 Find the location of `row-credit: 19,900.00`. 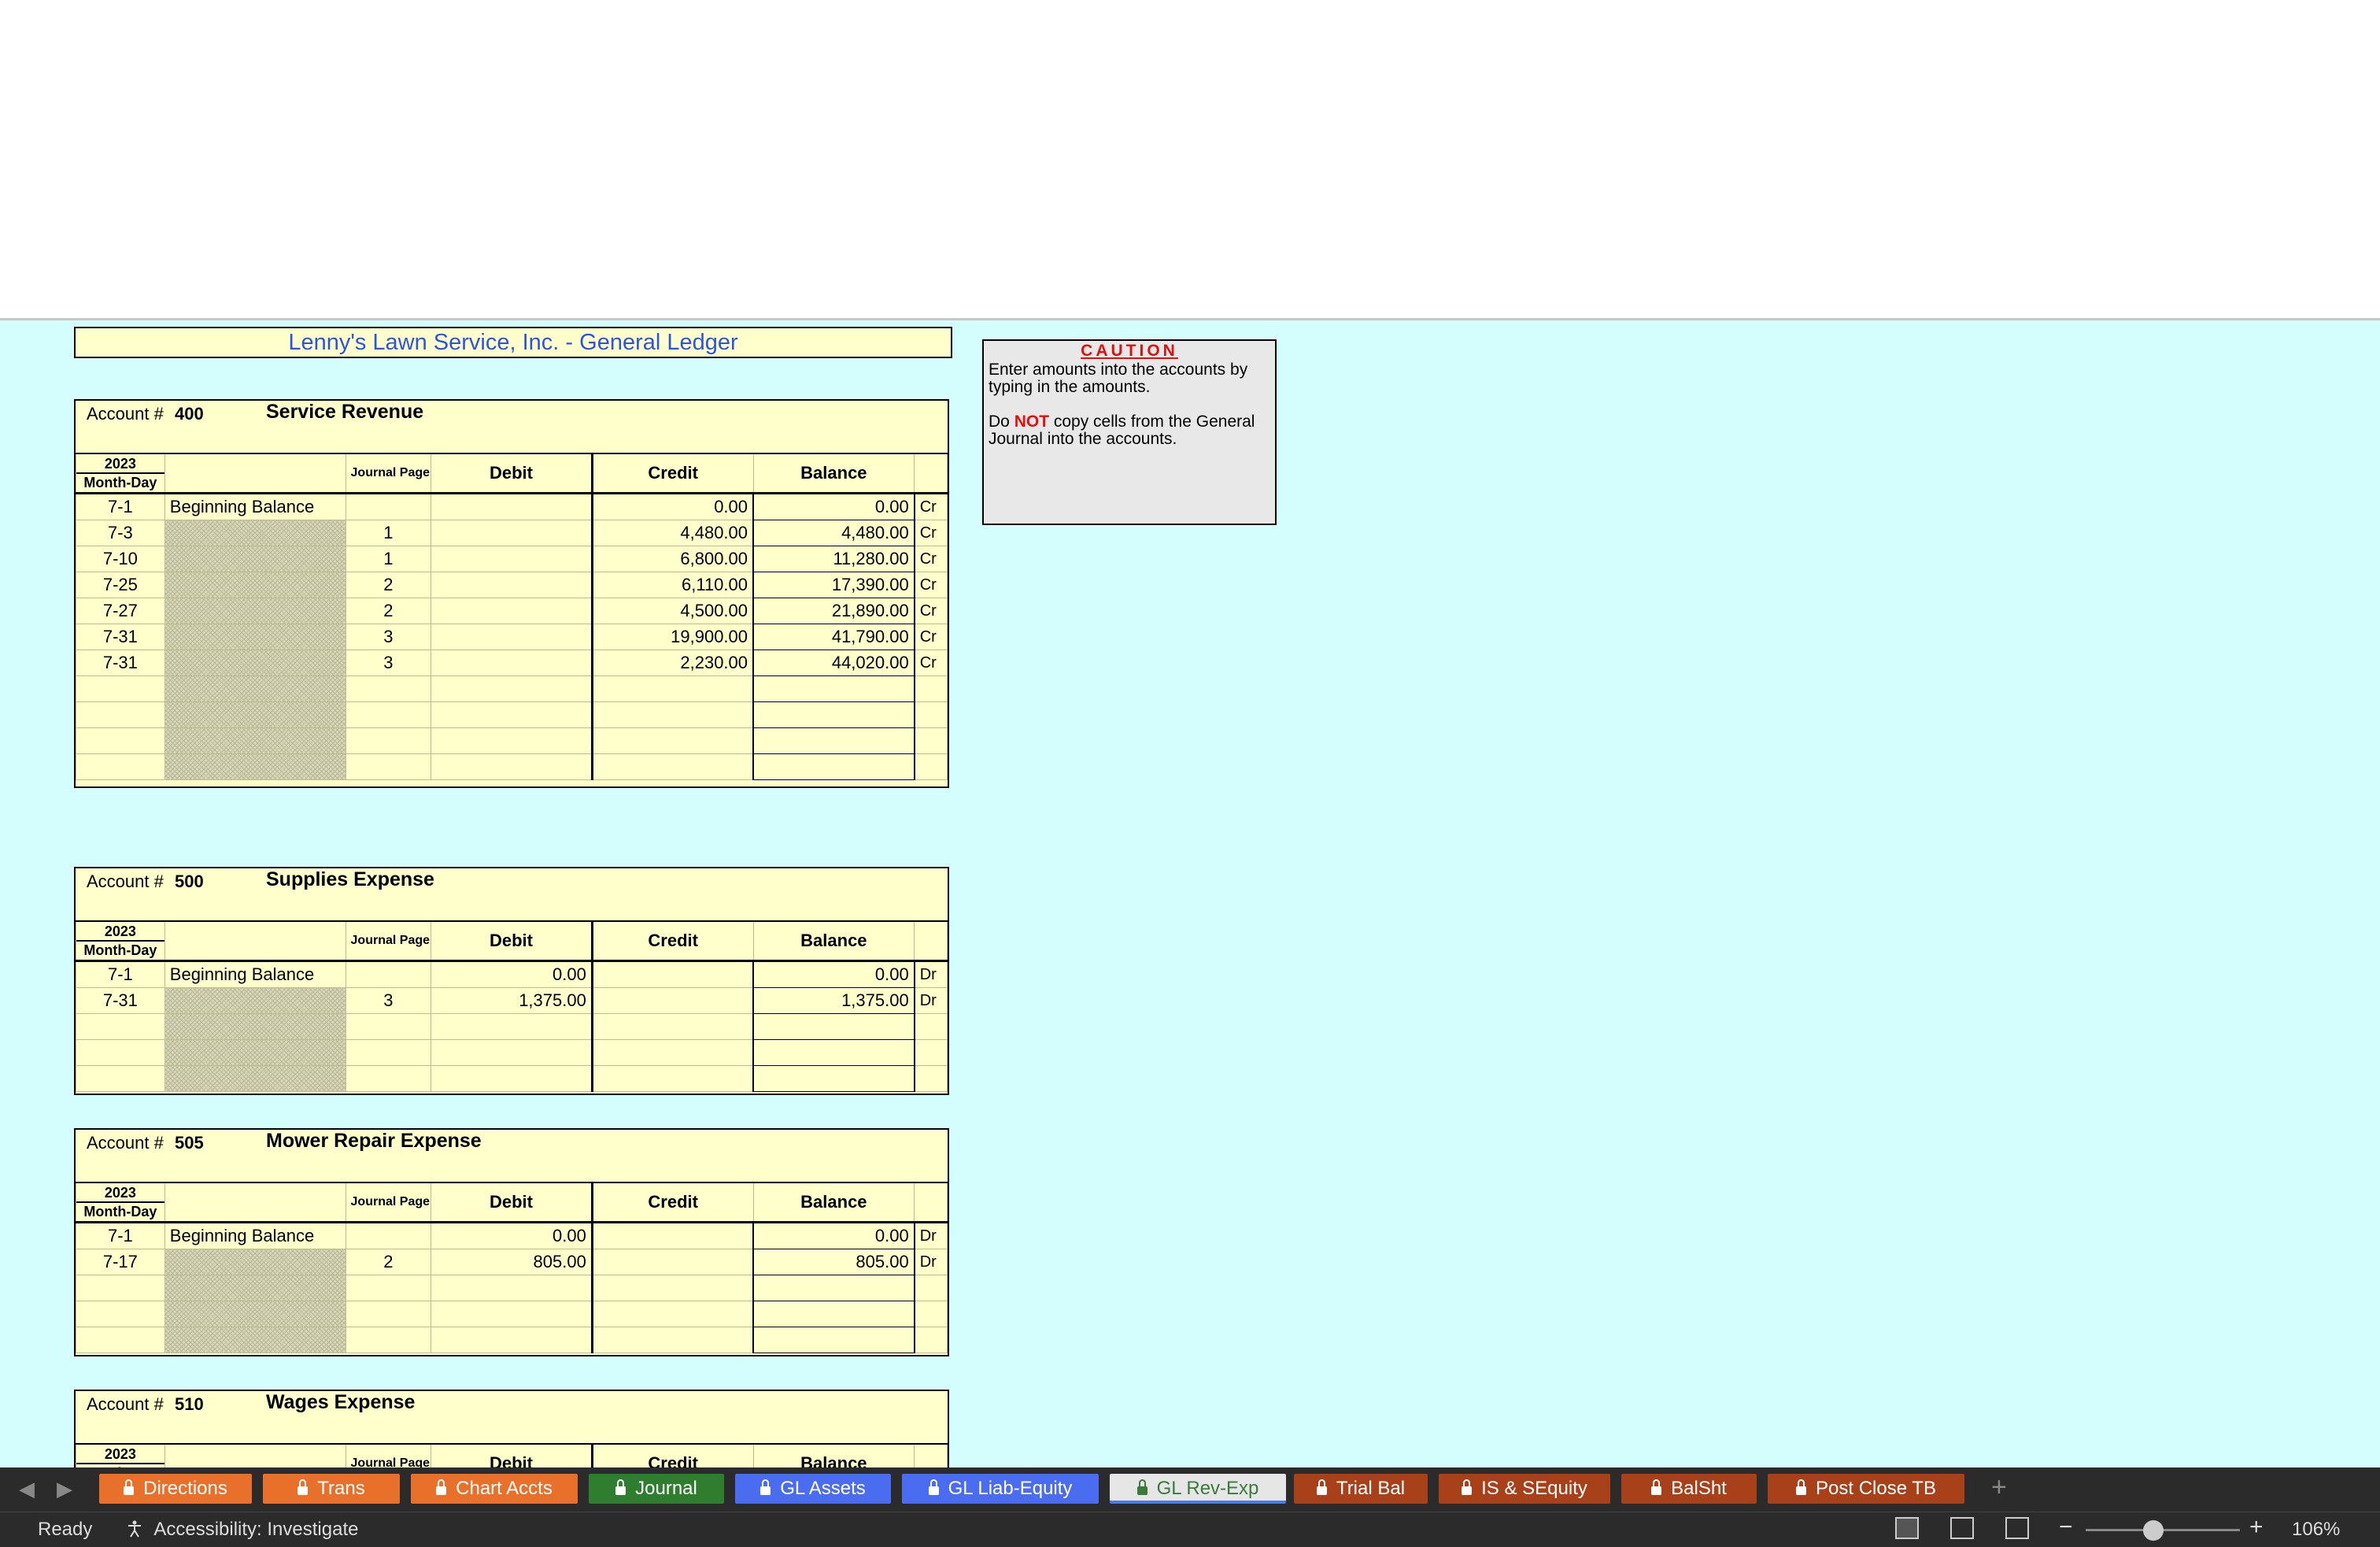

row-credit: 19,900.00 is located at coordinates (672, 637).